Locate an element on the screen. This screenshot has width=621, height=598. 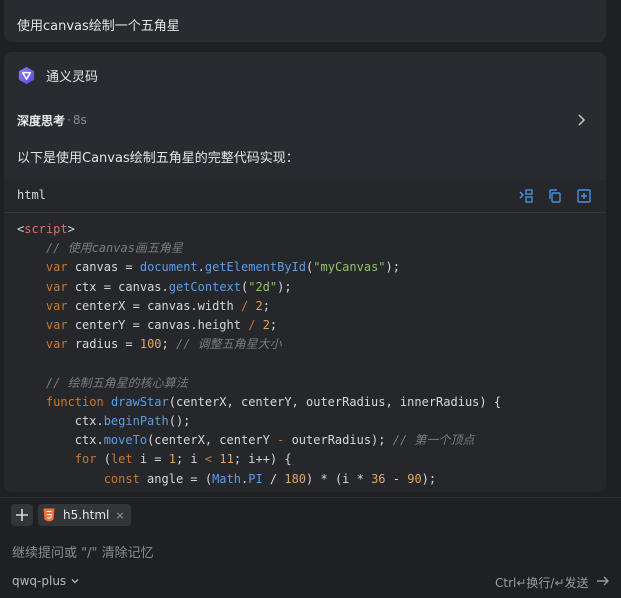
code-token: moveTo is located at coordinates (125, 440).